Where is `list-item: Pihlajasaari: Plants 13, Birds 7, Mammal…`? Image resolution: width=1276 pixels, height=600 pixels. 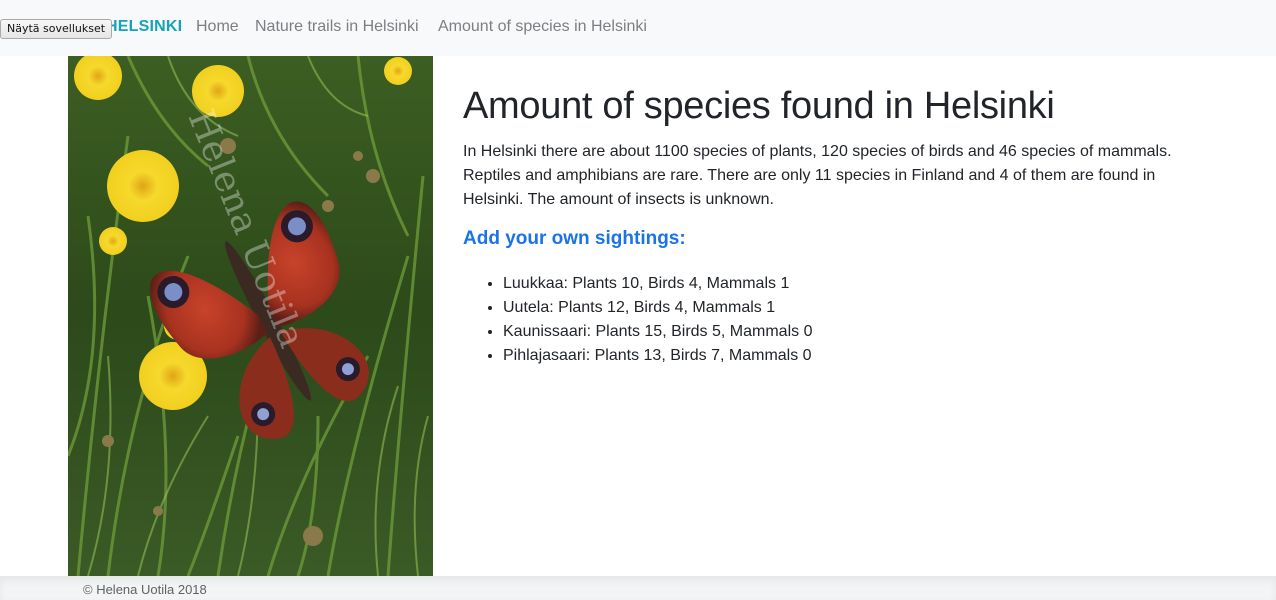
list-item: Pihlajasaari: Plants 13, Birds 7, Mammal… is located at coordinates (878, 356).